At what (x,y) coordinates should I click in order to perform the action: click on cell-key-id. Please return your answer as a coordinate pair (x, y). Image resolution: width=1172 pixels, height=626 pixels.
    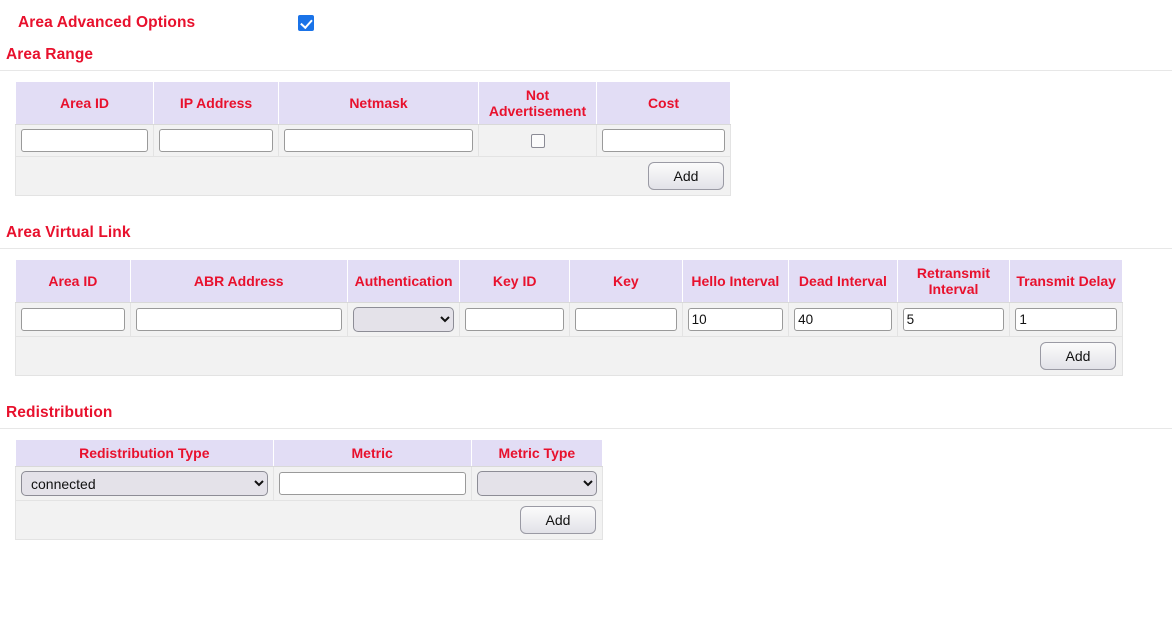
    Looking at the image, I should click on (514, 320).